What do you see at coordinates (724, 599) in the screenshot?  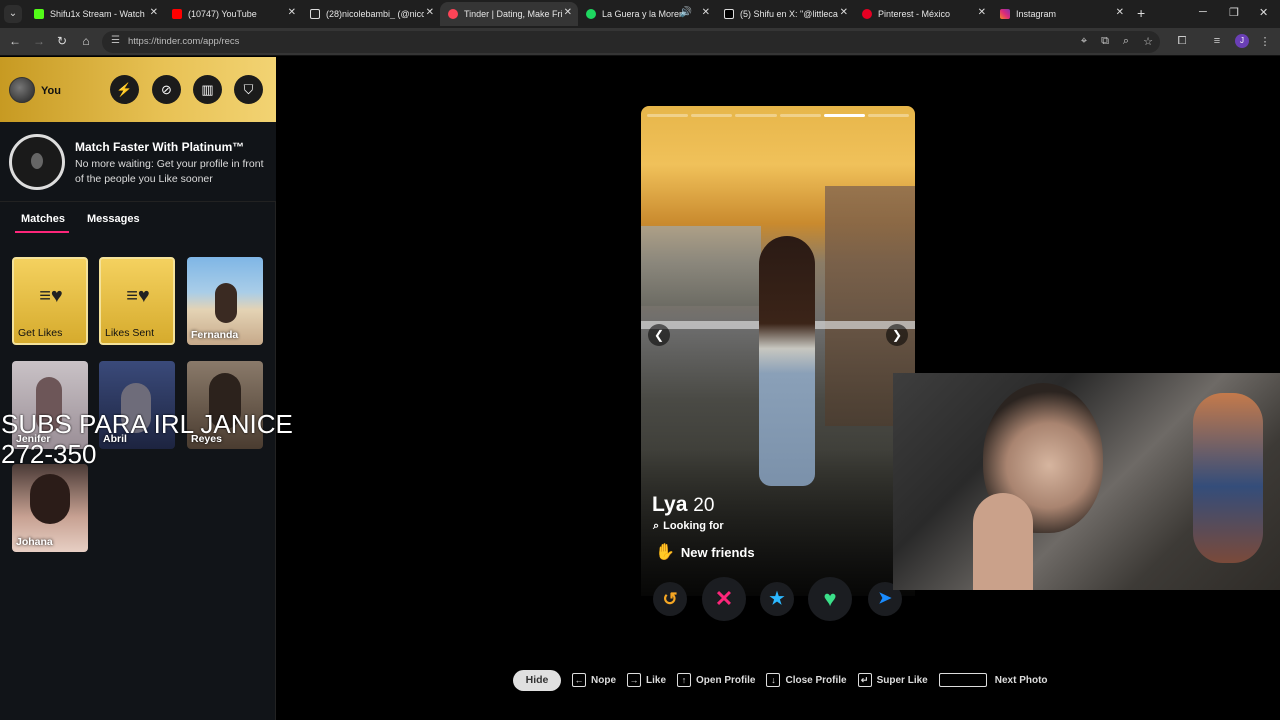 I see `nope-button: ✕` at bounding box center [724, 599].